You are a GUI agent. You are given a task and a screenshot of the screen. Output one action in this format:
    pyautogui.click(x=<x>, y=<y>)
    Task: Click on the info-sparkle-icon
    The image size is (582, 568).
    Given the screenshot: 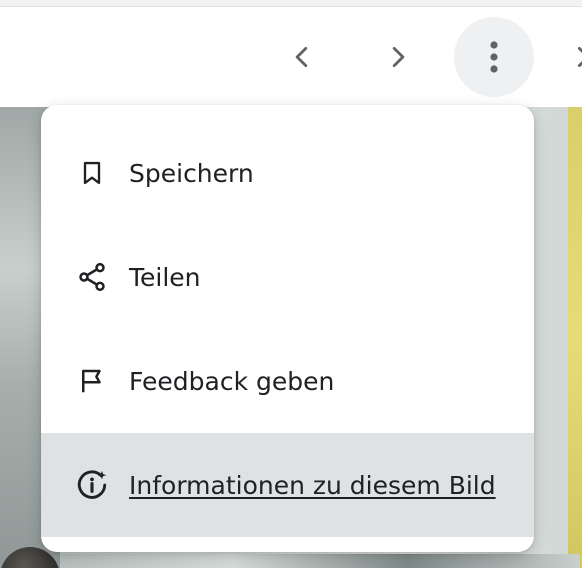 What is the action you would take?
    pyautogui.click(x=92, y=485)
    